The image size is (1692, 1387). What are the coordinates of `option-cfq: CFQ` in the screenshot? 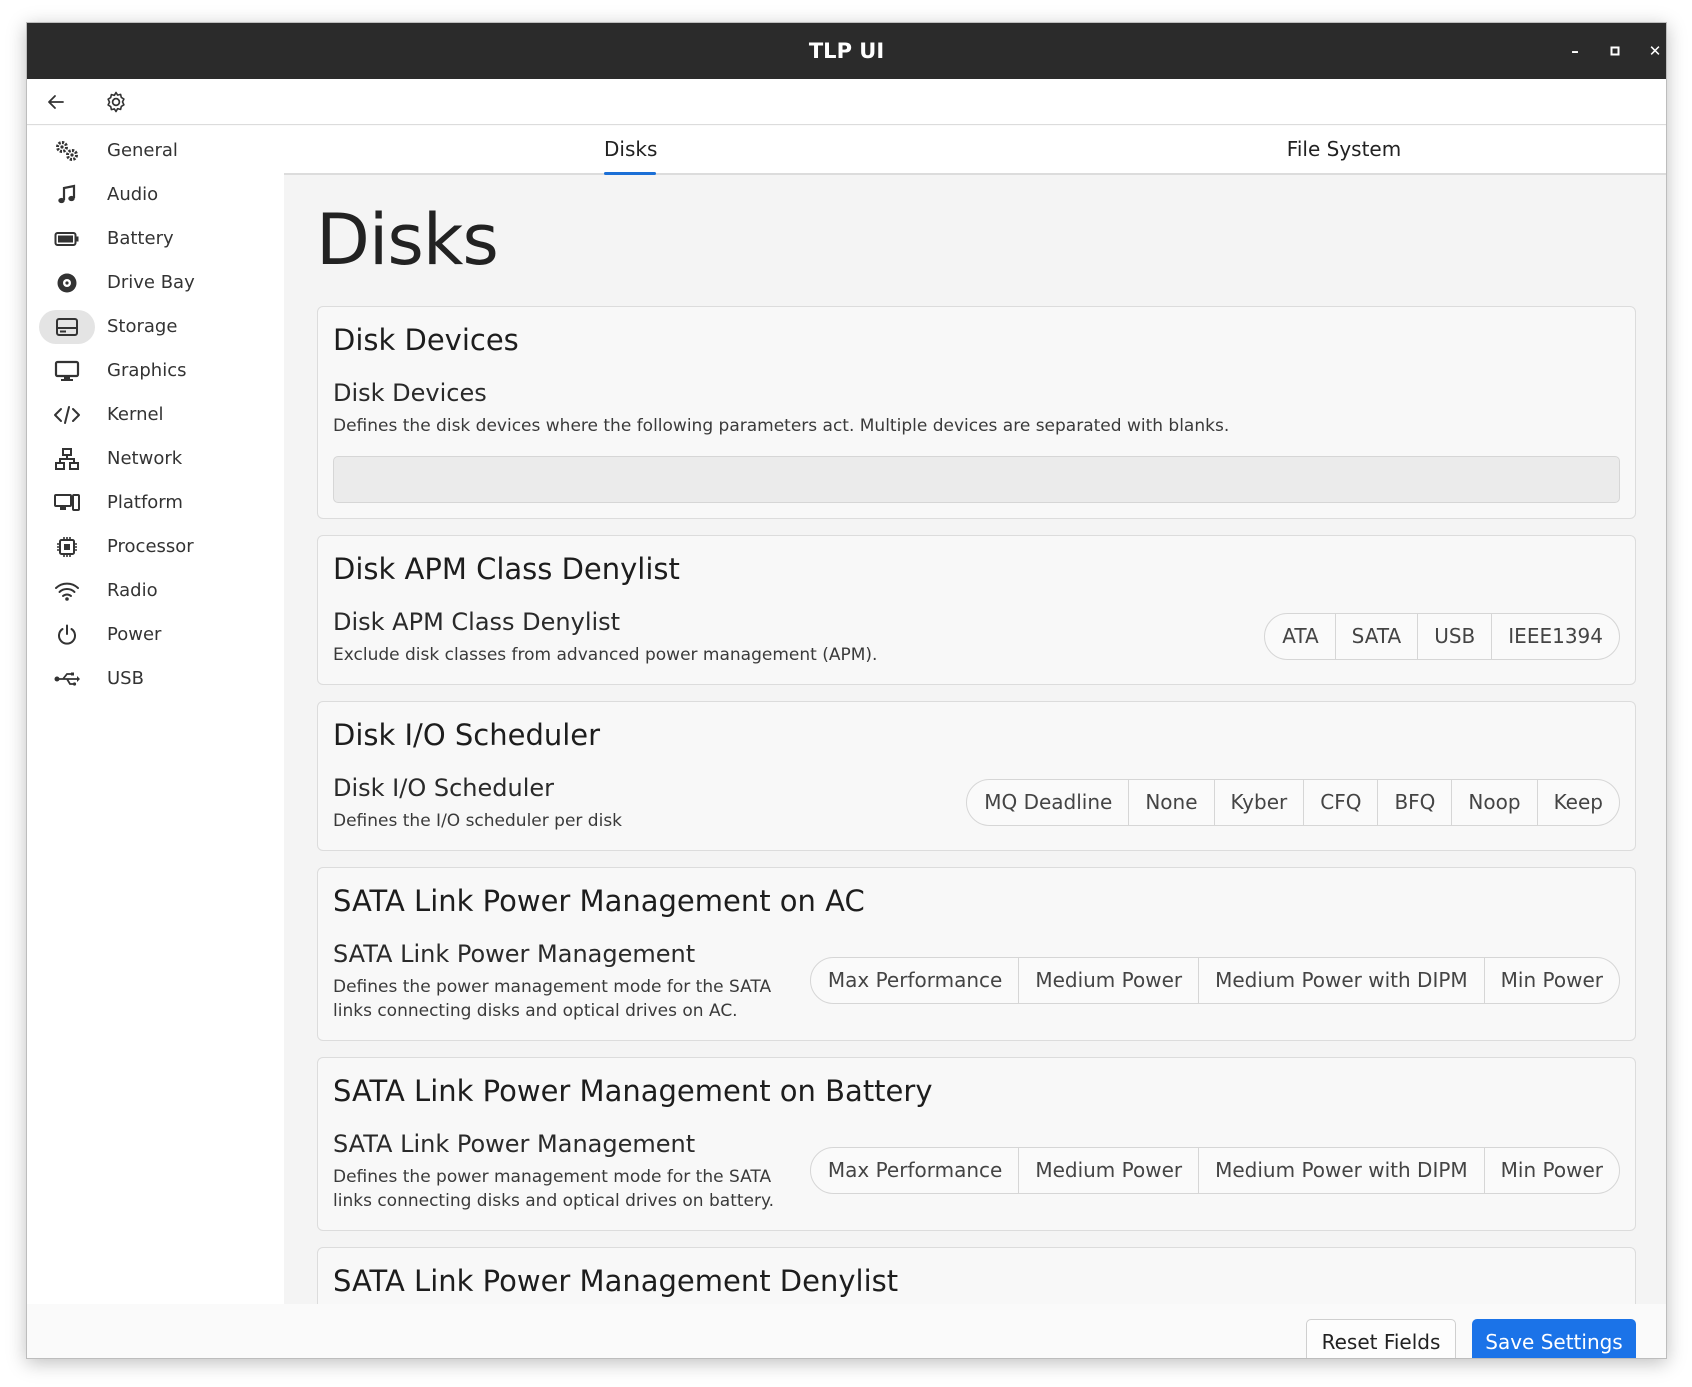 It's located at (1340, 802).